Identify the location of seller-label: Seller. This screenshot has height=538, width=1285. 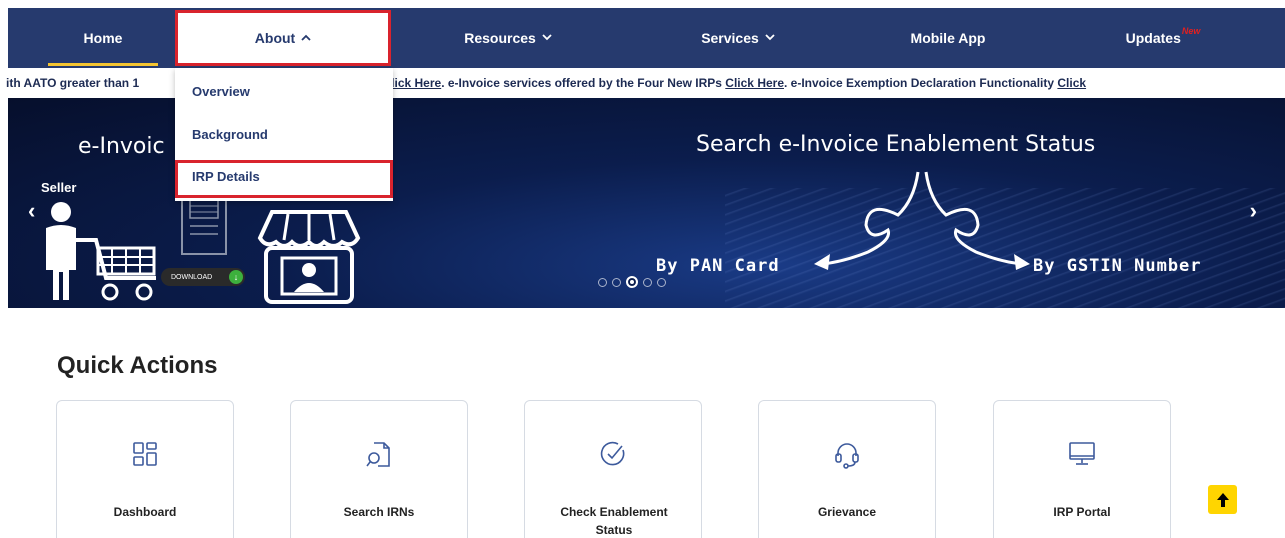
(59, 187).